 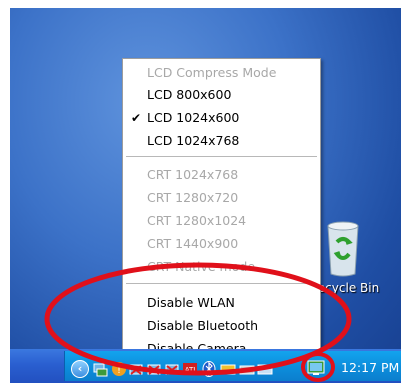 What do you see at coordinates (193, 197) in the screenshot?
I see `menu-item-crt-1280x720: CRT 1280x720` at bounding box center [193, 197].